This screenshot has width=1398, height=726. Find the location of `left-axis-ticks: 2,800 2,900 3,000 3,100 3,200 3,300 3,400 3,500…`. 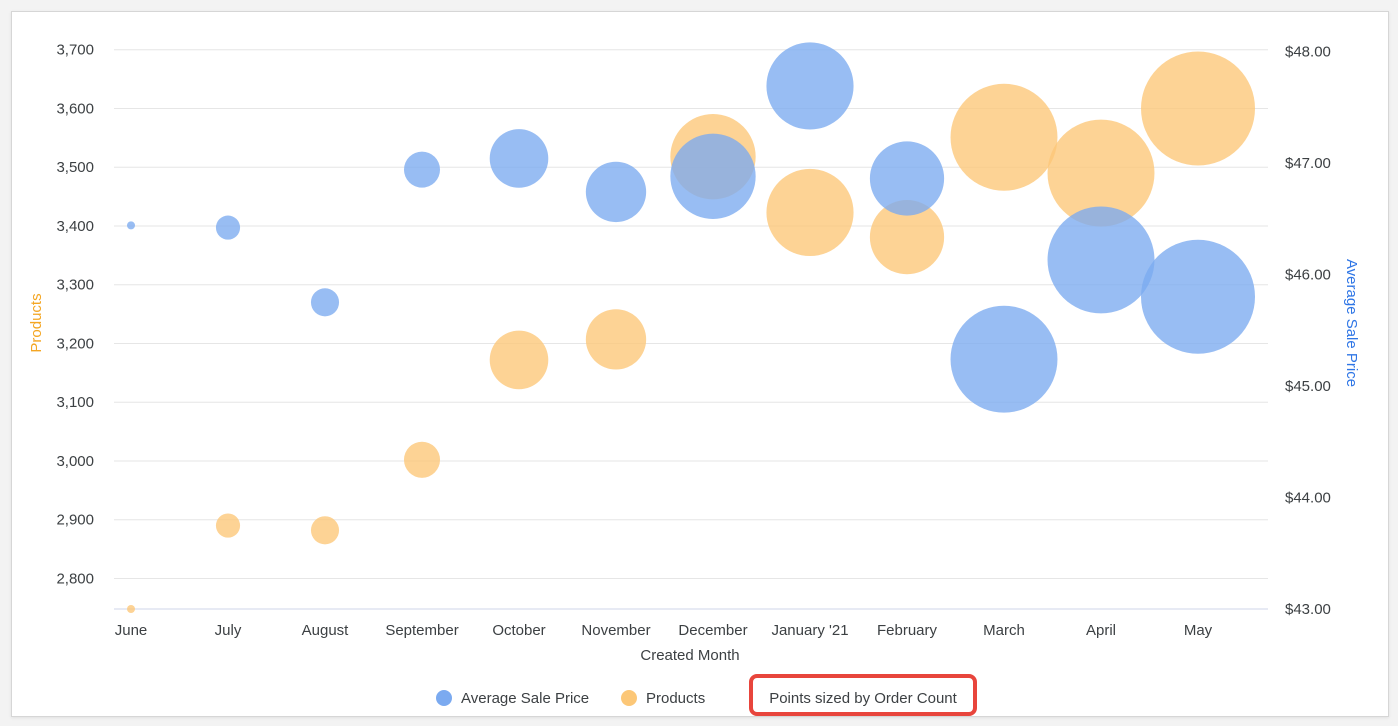

left-axis-ticks: 2,800 2,900 3,000 3,100 3,200 3,300 3,400 3,500… is located at coordinates (75, 315).